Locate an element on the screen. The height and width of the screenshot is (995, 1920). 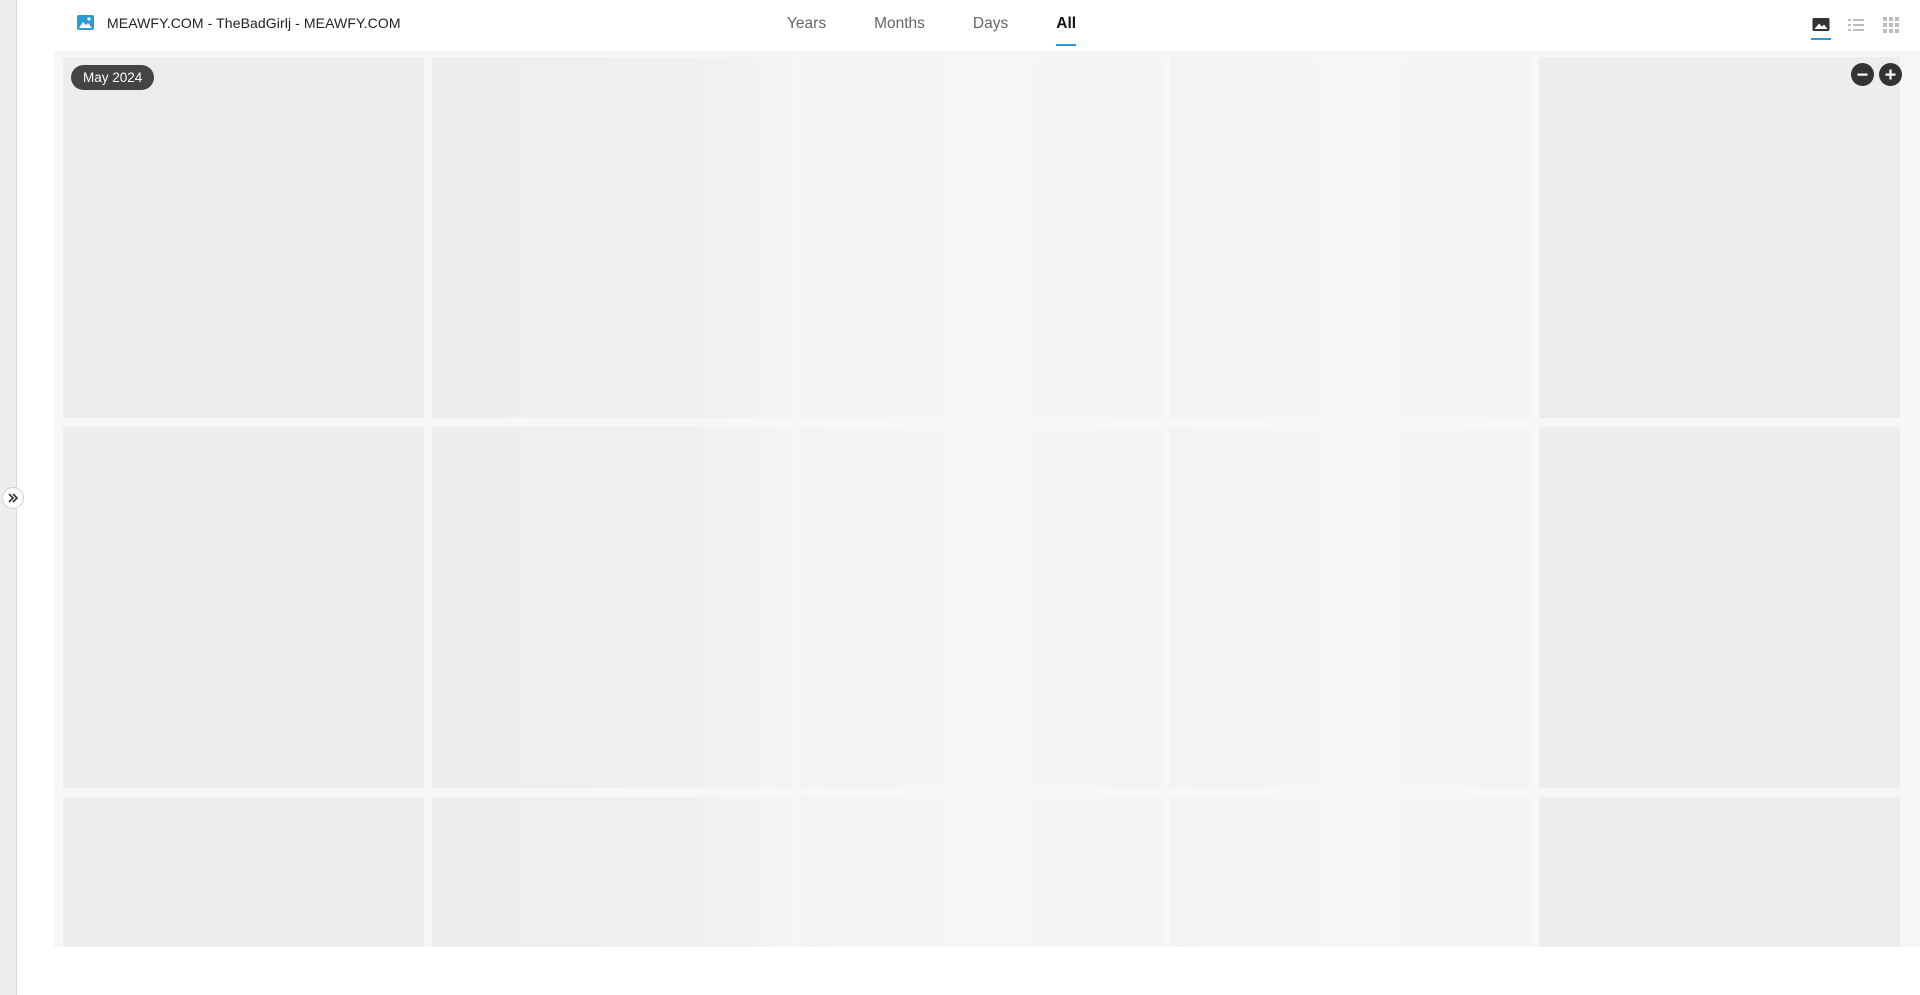
zoom-controls is located at coordinates (1874, 74).